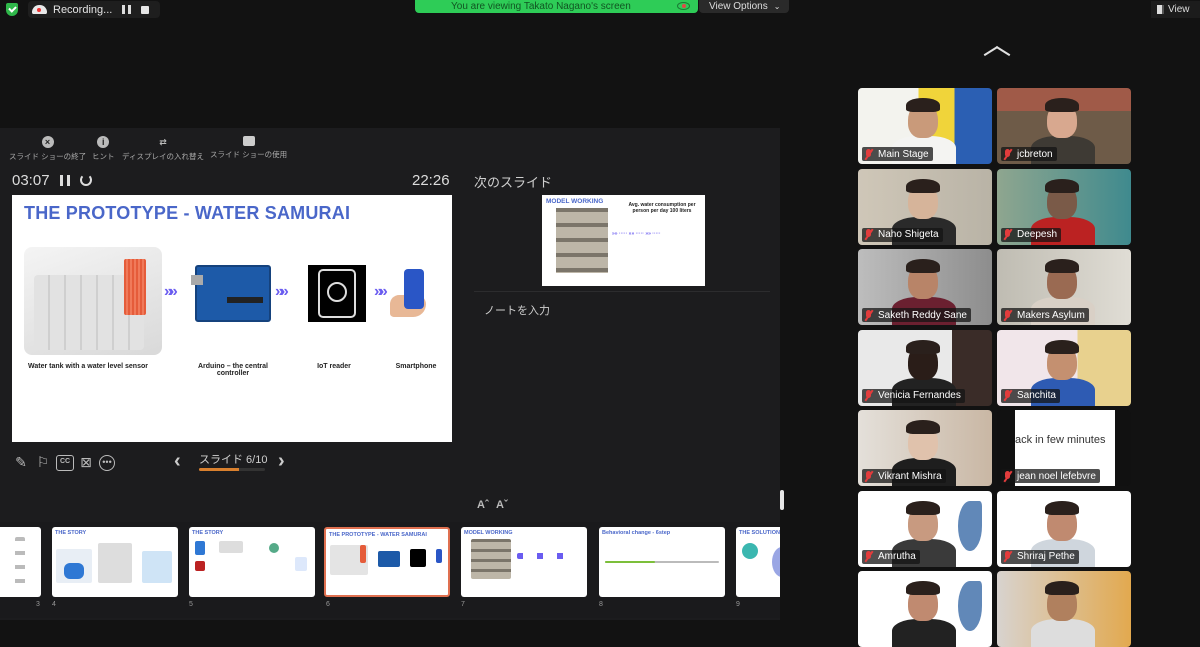 The height and width of the screenshot is (647, 1200). What do you see at coordinates (21, 462) in the screenshot?
I see `pen-tool-icon: ✎` at bounding box center [21, 462].